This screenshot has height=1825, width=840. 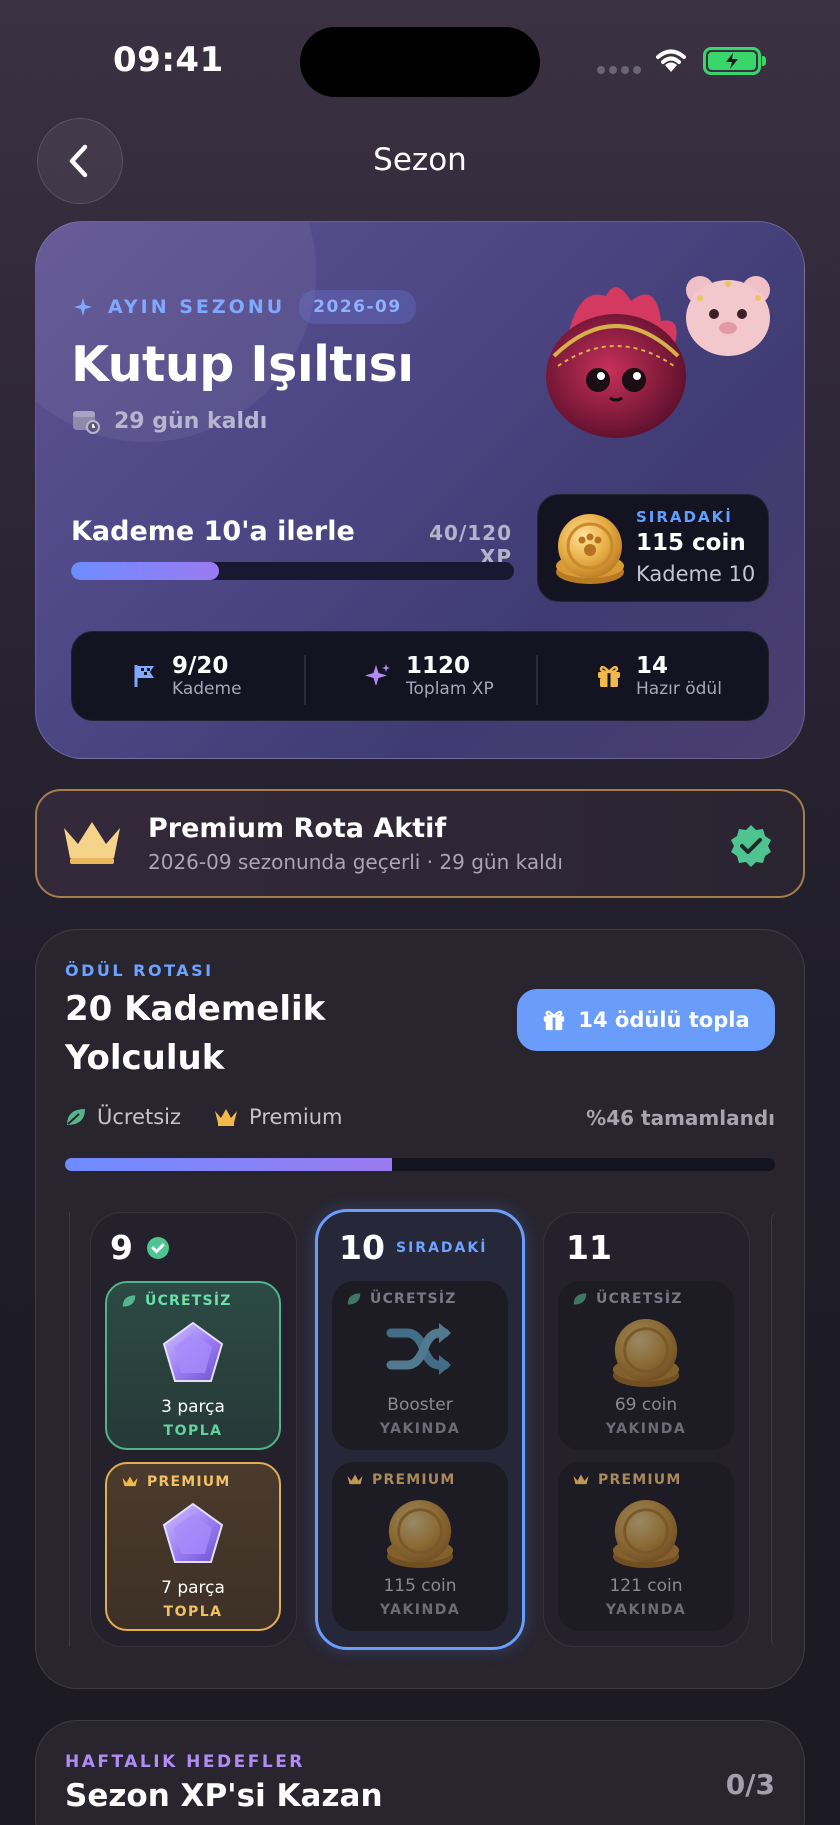 I want to click on sparkle-small-icon, so click(x=83, y=307).